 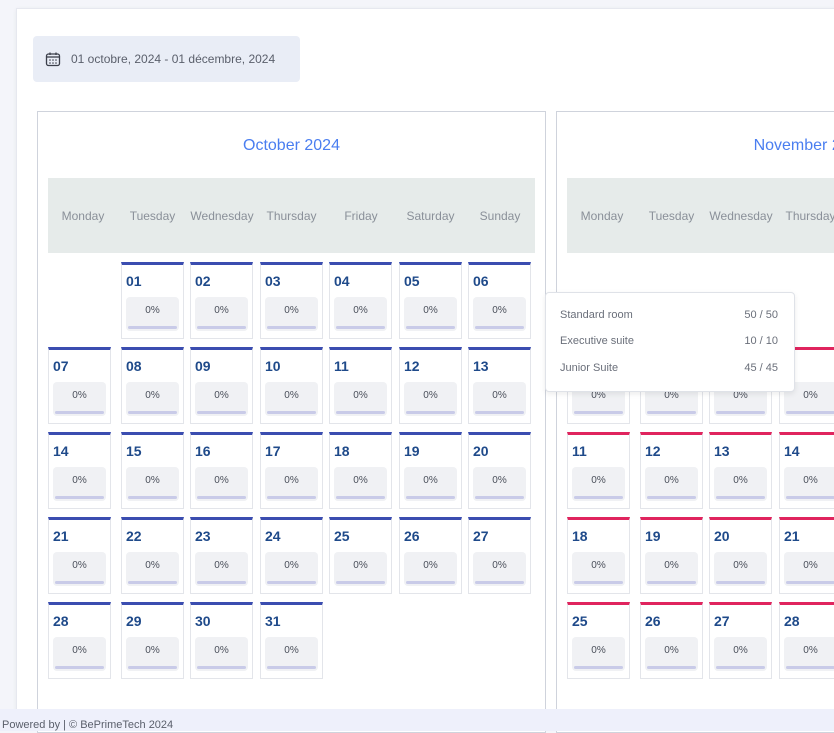 What do you see at coordinates (273, 536) in the screenshot?
I see `day-number: 24` at bounding box center [273, 536].